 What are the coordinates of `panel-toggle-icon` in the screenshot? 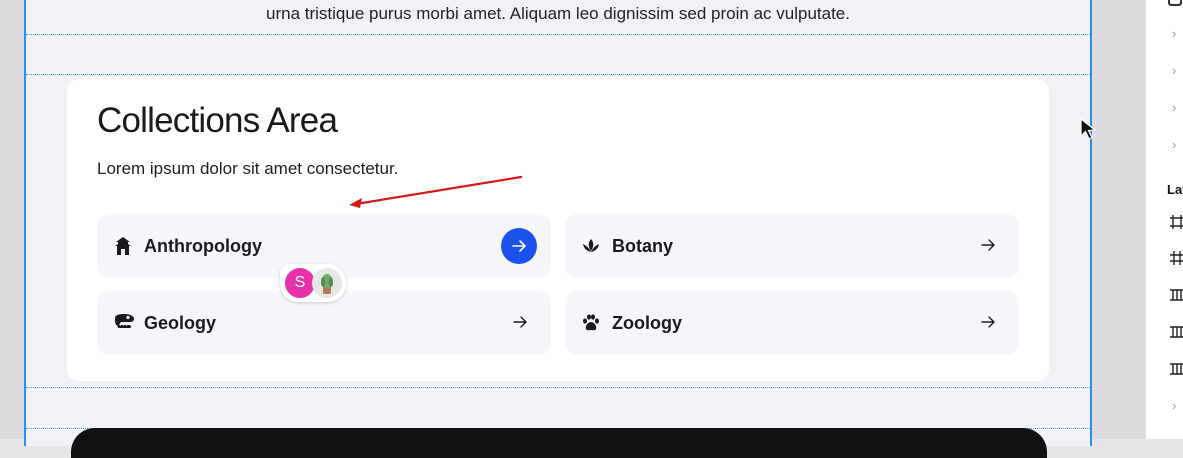 It's located at (1175, 3).